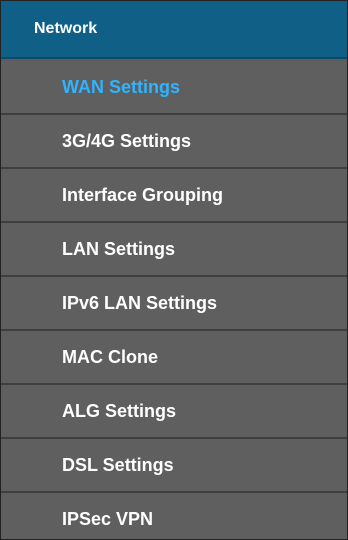  I want to click on menu-item-alg-settings: ALG Settings, so click(174, 412).